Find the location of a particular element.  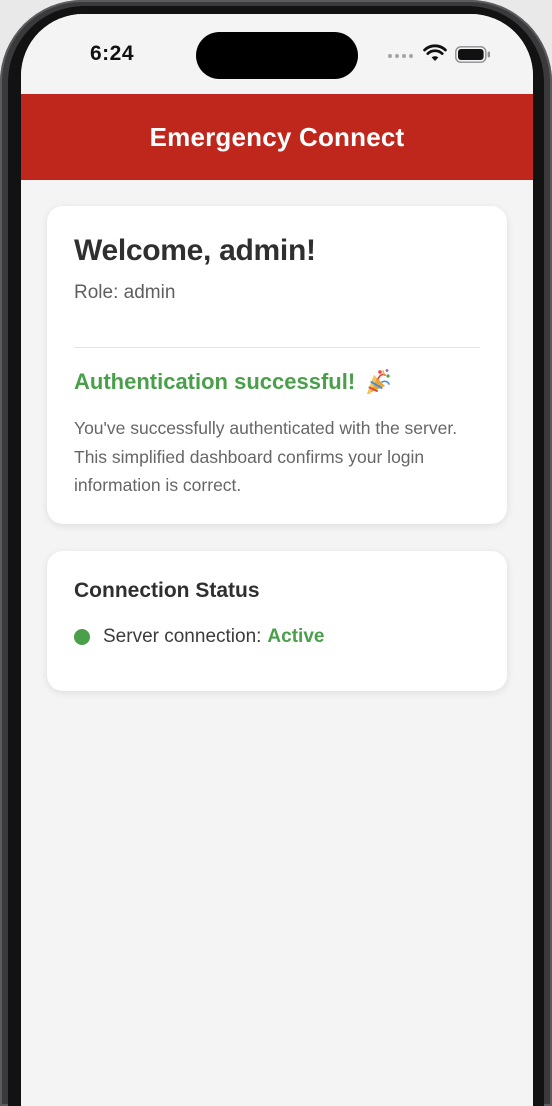

signal-dots-icon is located at coordinates (400, 56).